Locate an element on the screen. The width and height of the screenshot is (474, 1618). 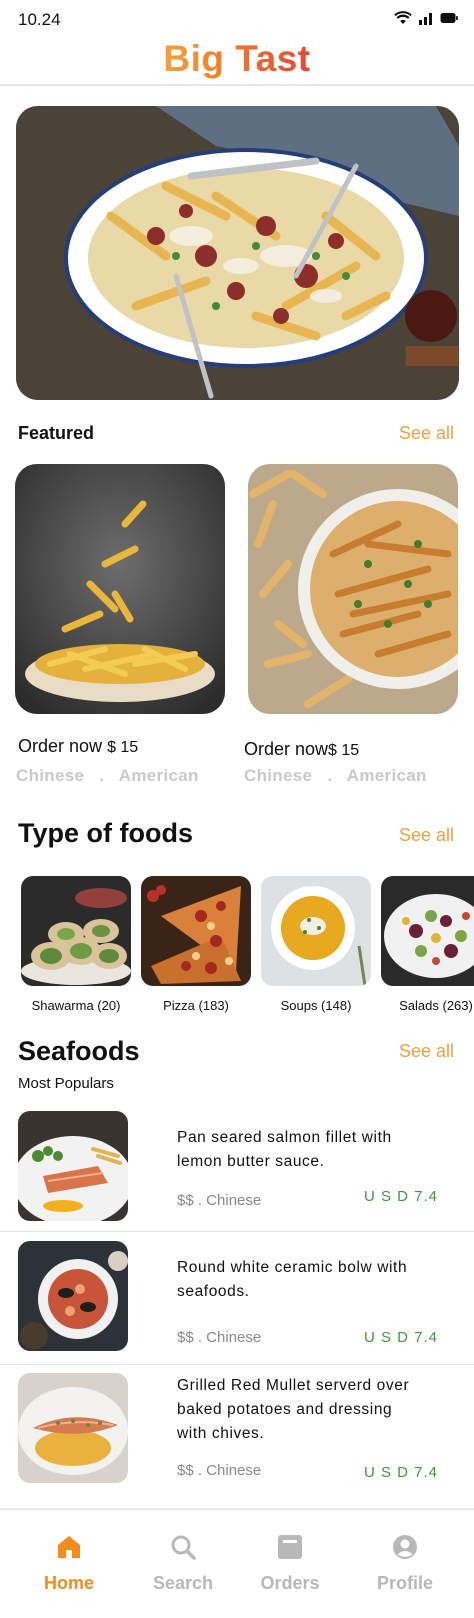
food-type-item: Salads (263) is located at coordinates (427, 944).